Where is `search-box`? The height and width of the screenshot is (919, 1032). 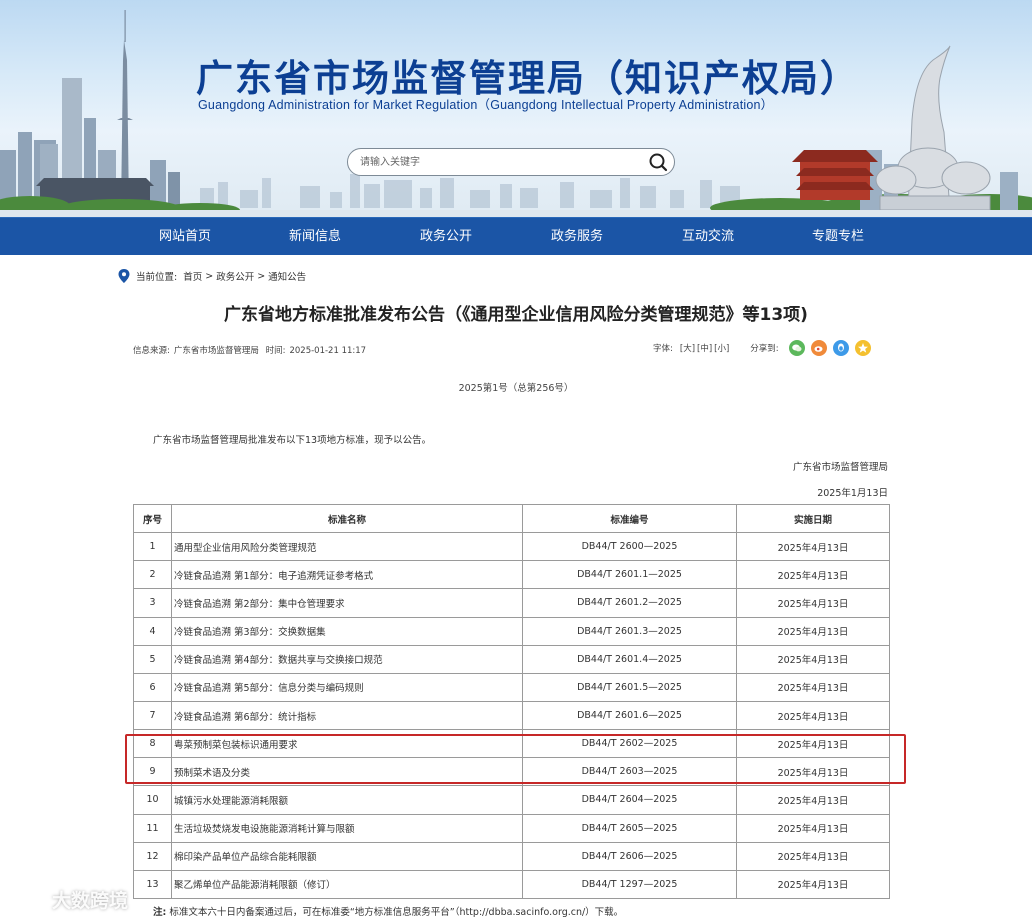
search-box is located at coordinates (511, 162).